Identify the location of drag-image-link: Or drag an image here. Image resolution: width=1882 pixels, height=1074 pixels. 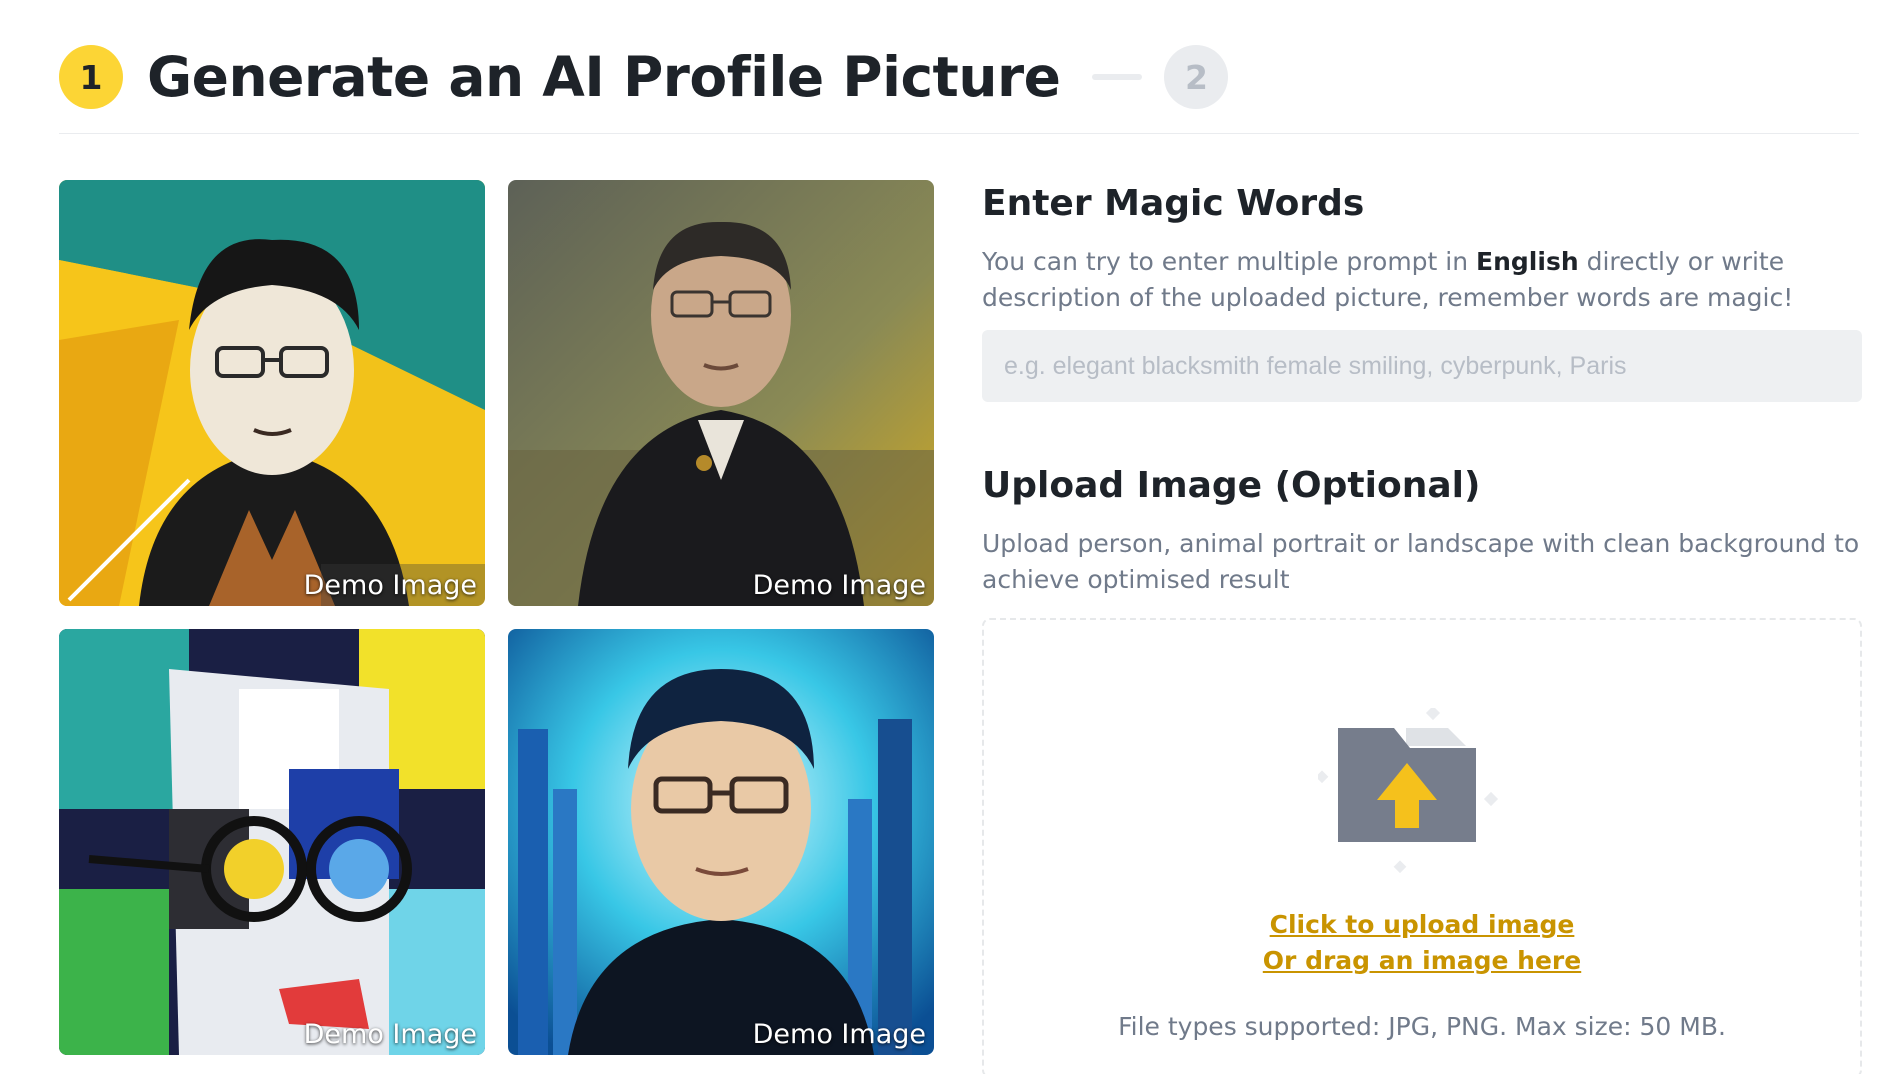
(1422, 960).